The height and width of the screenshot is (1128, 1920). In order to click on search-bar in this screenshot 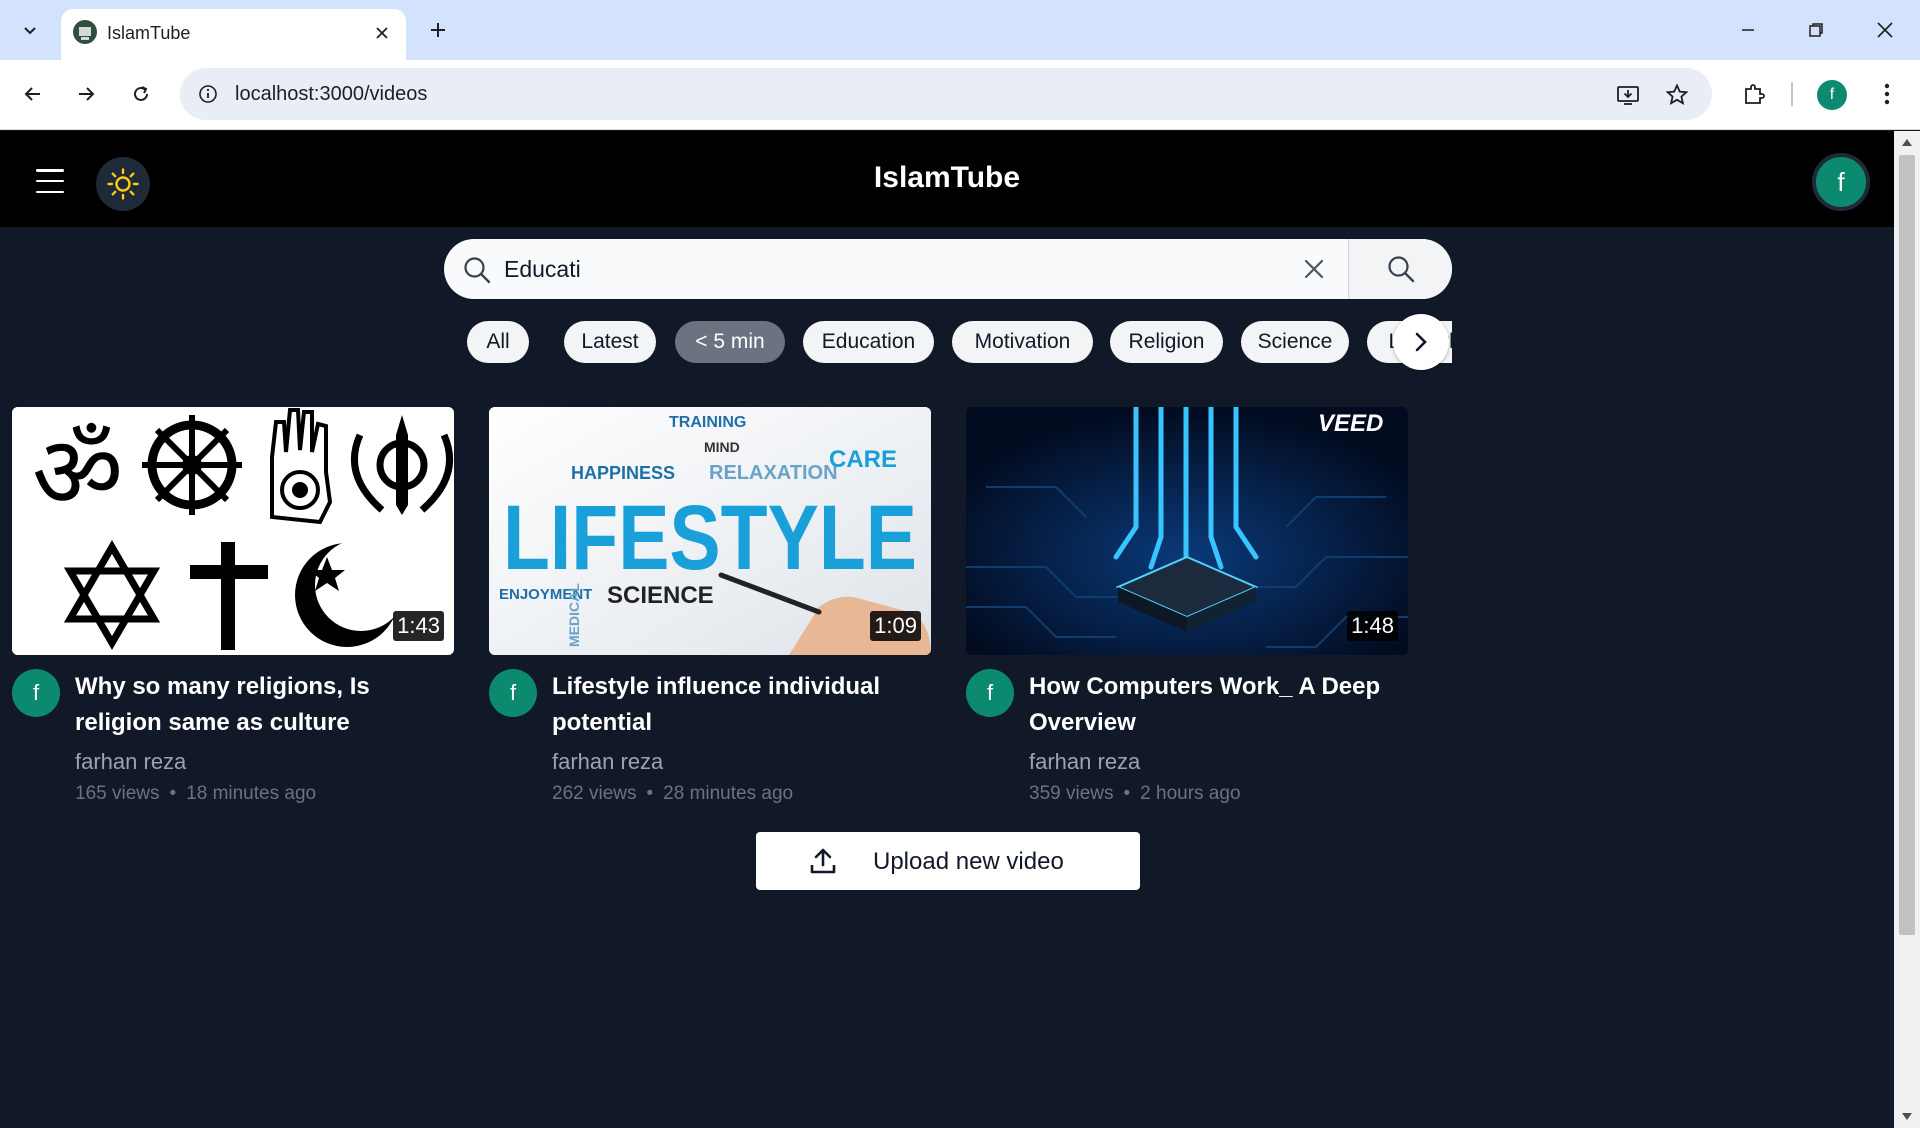, I will do `click(948, 269)`.